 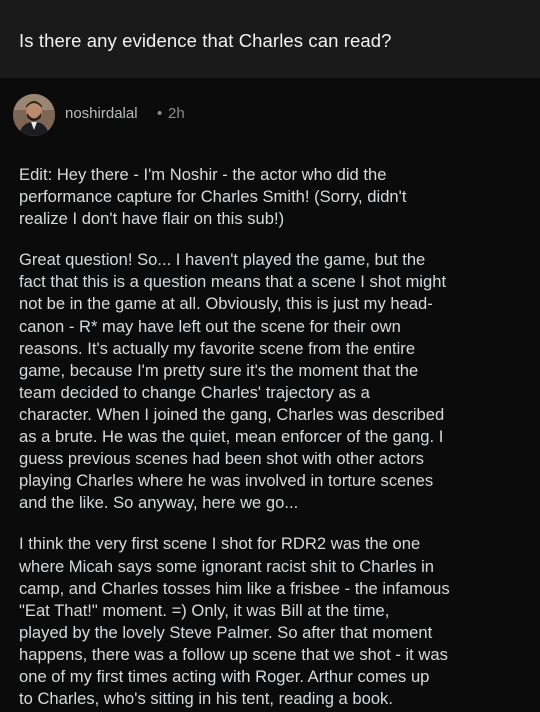 What do you see at coordinates (270, 107) in the screenshot?
I see `comment-meta: noshirdalal • 2h` at bounding box center [270, 107].